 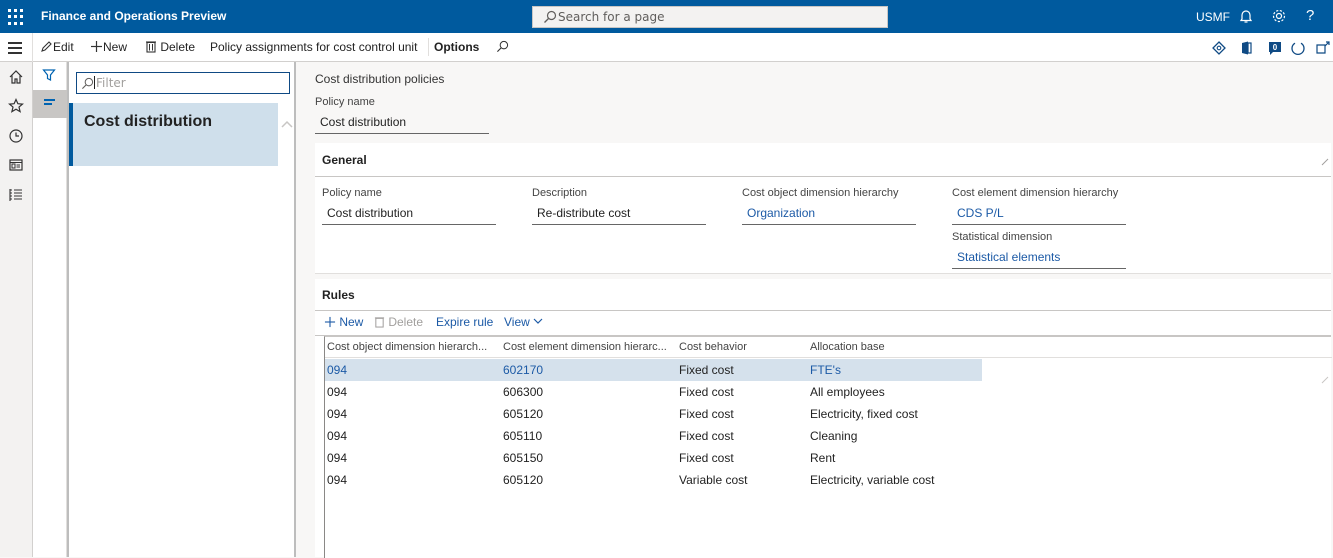 What do you see at coordinates (653, 436) in the screenshot?
I see `table-row: 094 605110 Fixed cost Cleaning` at bounding box center [653, 436].